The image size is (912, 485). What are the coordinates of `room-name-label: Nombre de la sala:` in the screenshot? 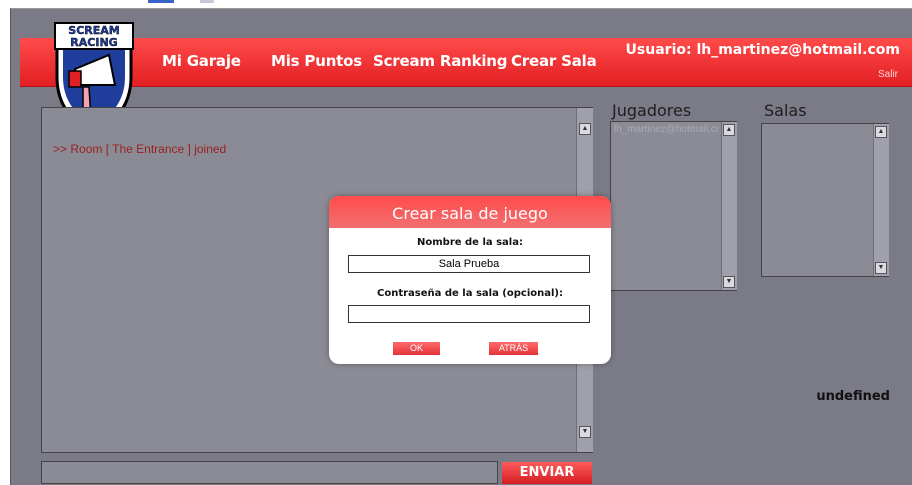 It's located at (470, 242).